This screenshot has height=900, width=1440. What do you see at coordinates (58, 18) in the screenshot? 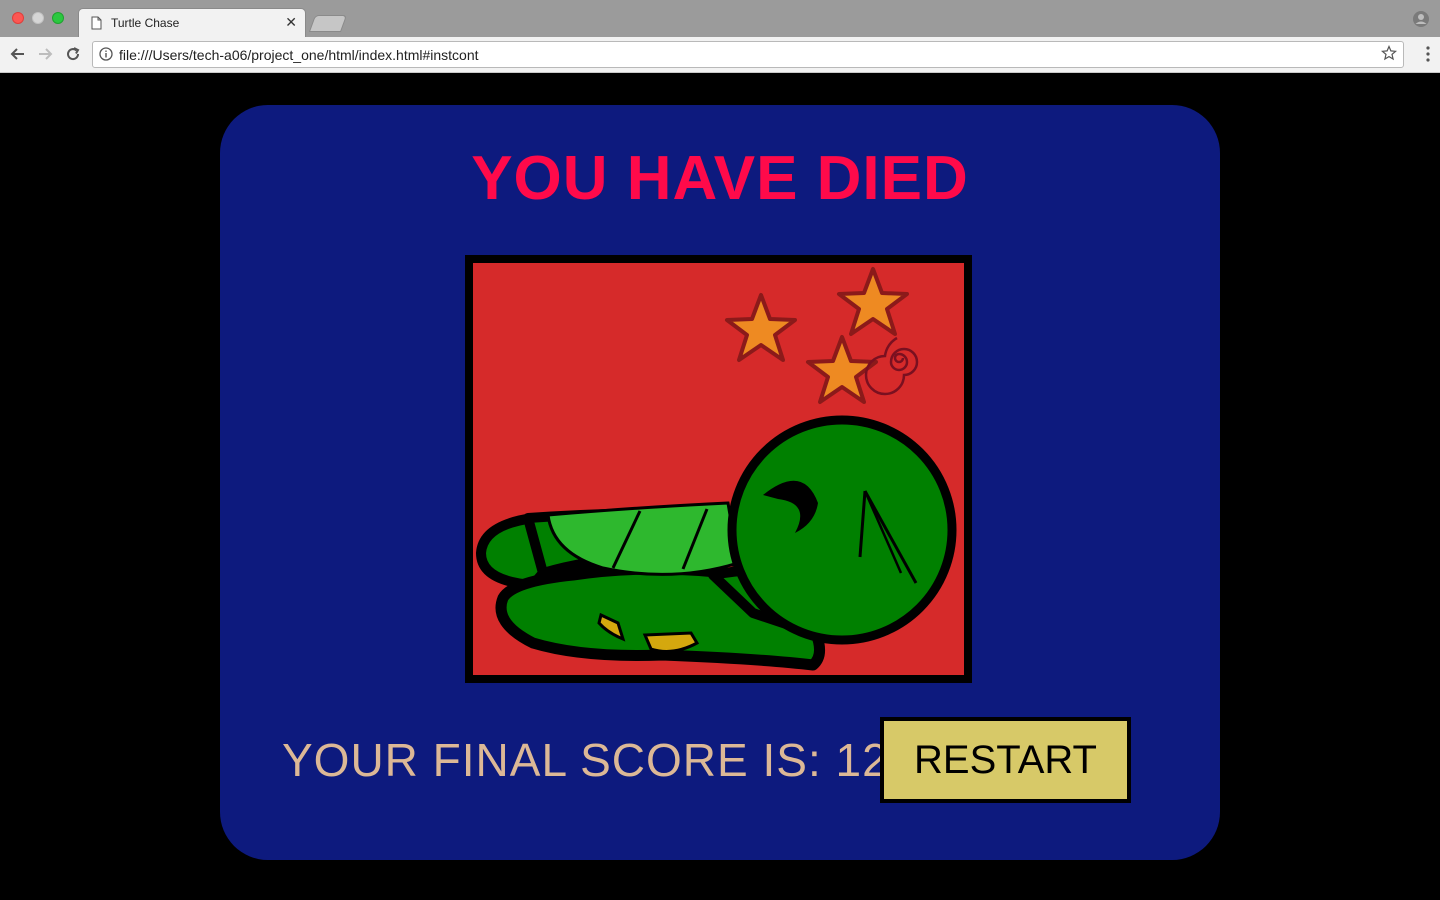
I see `maximize-window-button` at bounding box center [58, 18].